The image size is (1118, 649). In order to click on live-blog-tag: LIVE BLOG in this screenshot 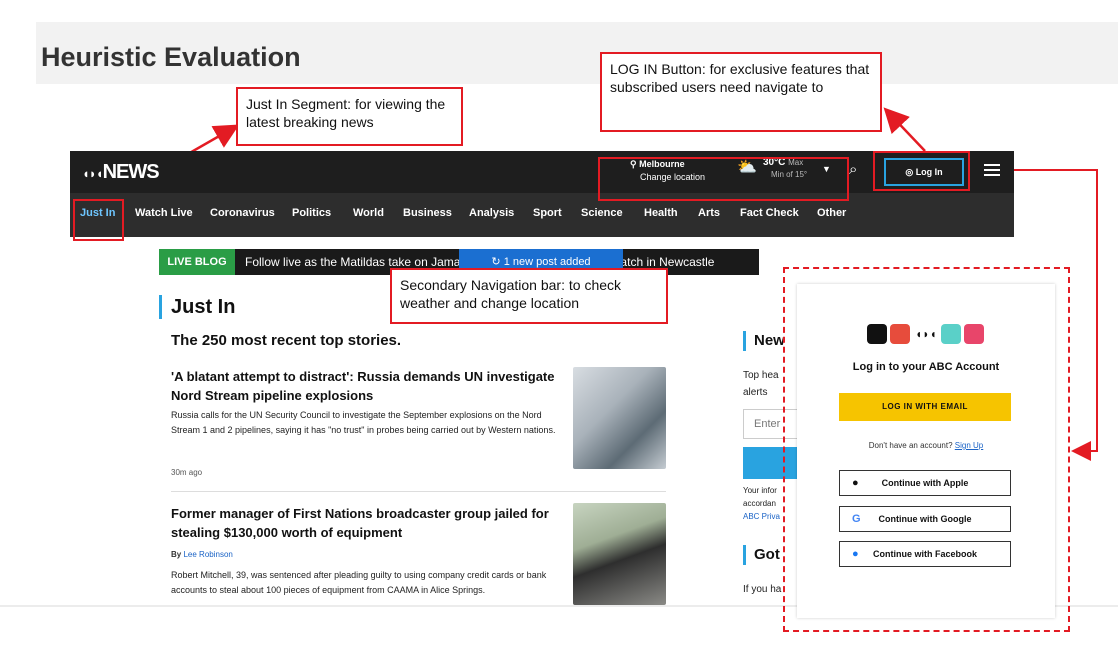, I will do `click(197, 262)`.